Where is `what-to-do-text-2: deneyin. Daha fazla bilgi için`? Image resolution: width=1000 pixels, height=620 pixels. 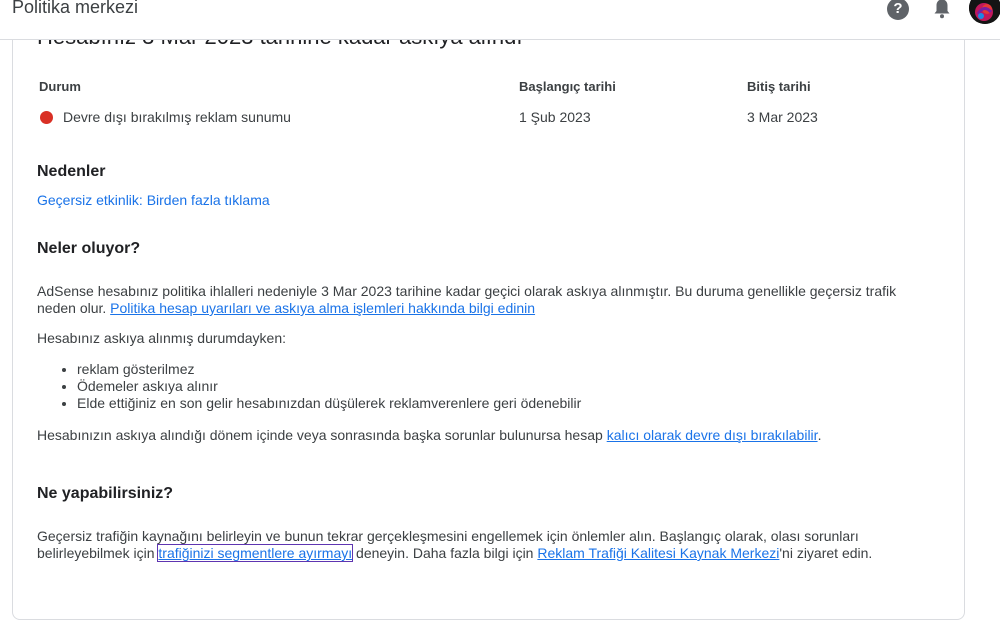 what-to-do-text-2: deneyin. Daha fazla bilgi için is located at coordinates (445, 553).